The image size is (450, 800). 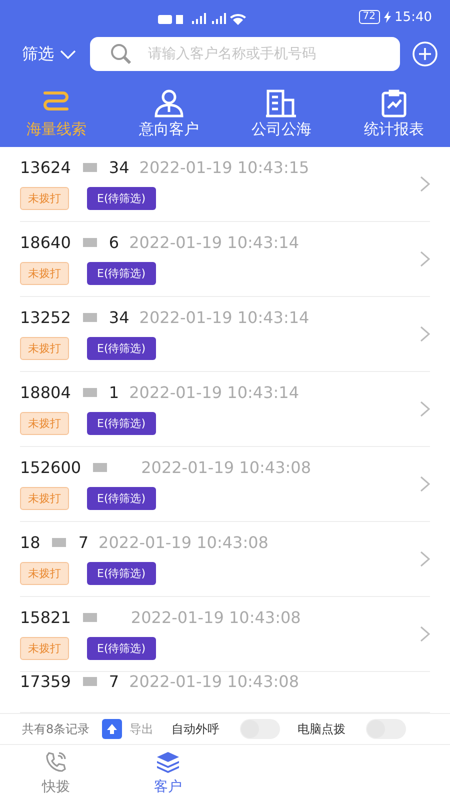 What do you see at coordinates (322, 729) in the screenshot?
I see `toggle-label: 电脑点拨` at bounding box center [322, 729].